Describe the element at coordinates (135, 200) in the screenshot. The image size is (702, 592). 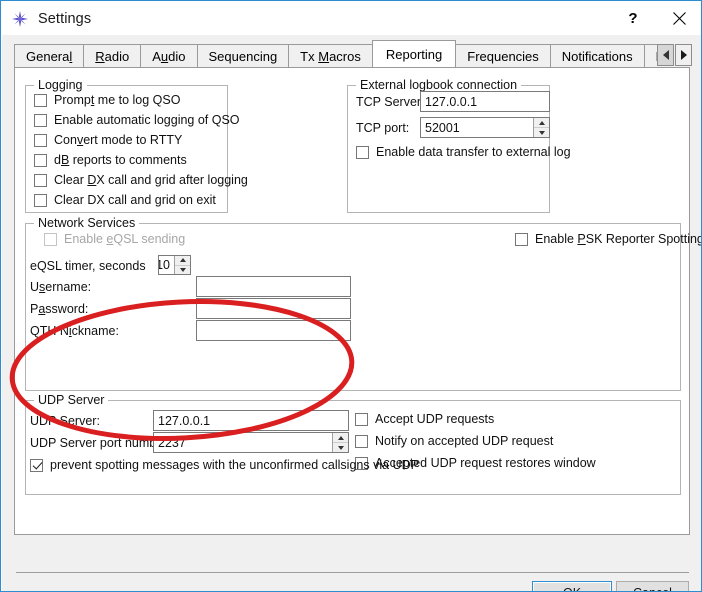
I see `checkbox-label: Clear DX call and grid on exit` at that location.